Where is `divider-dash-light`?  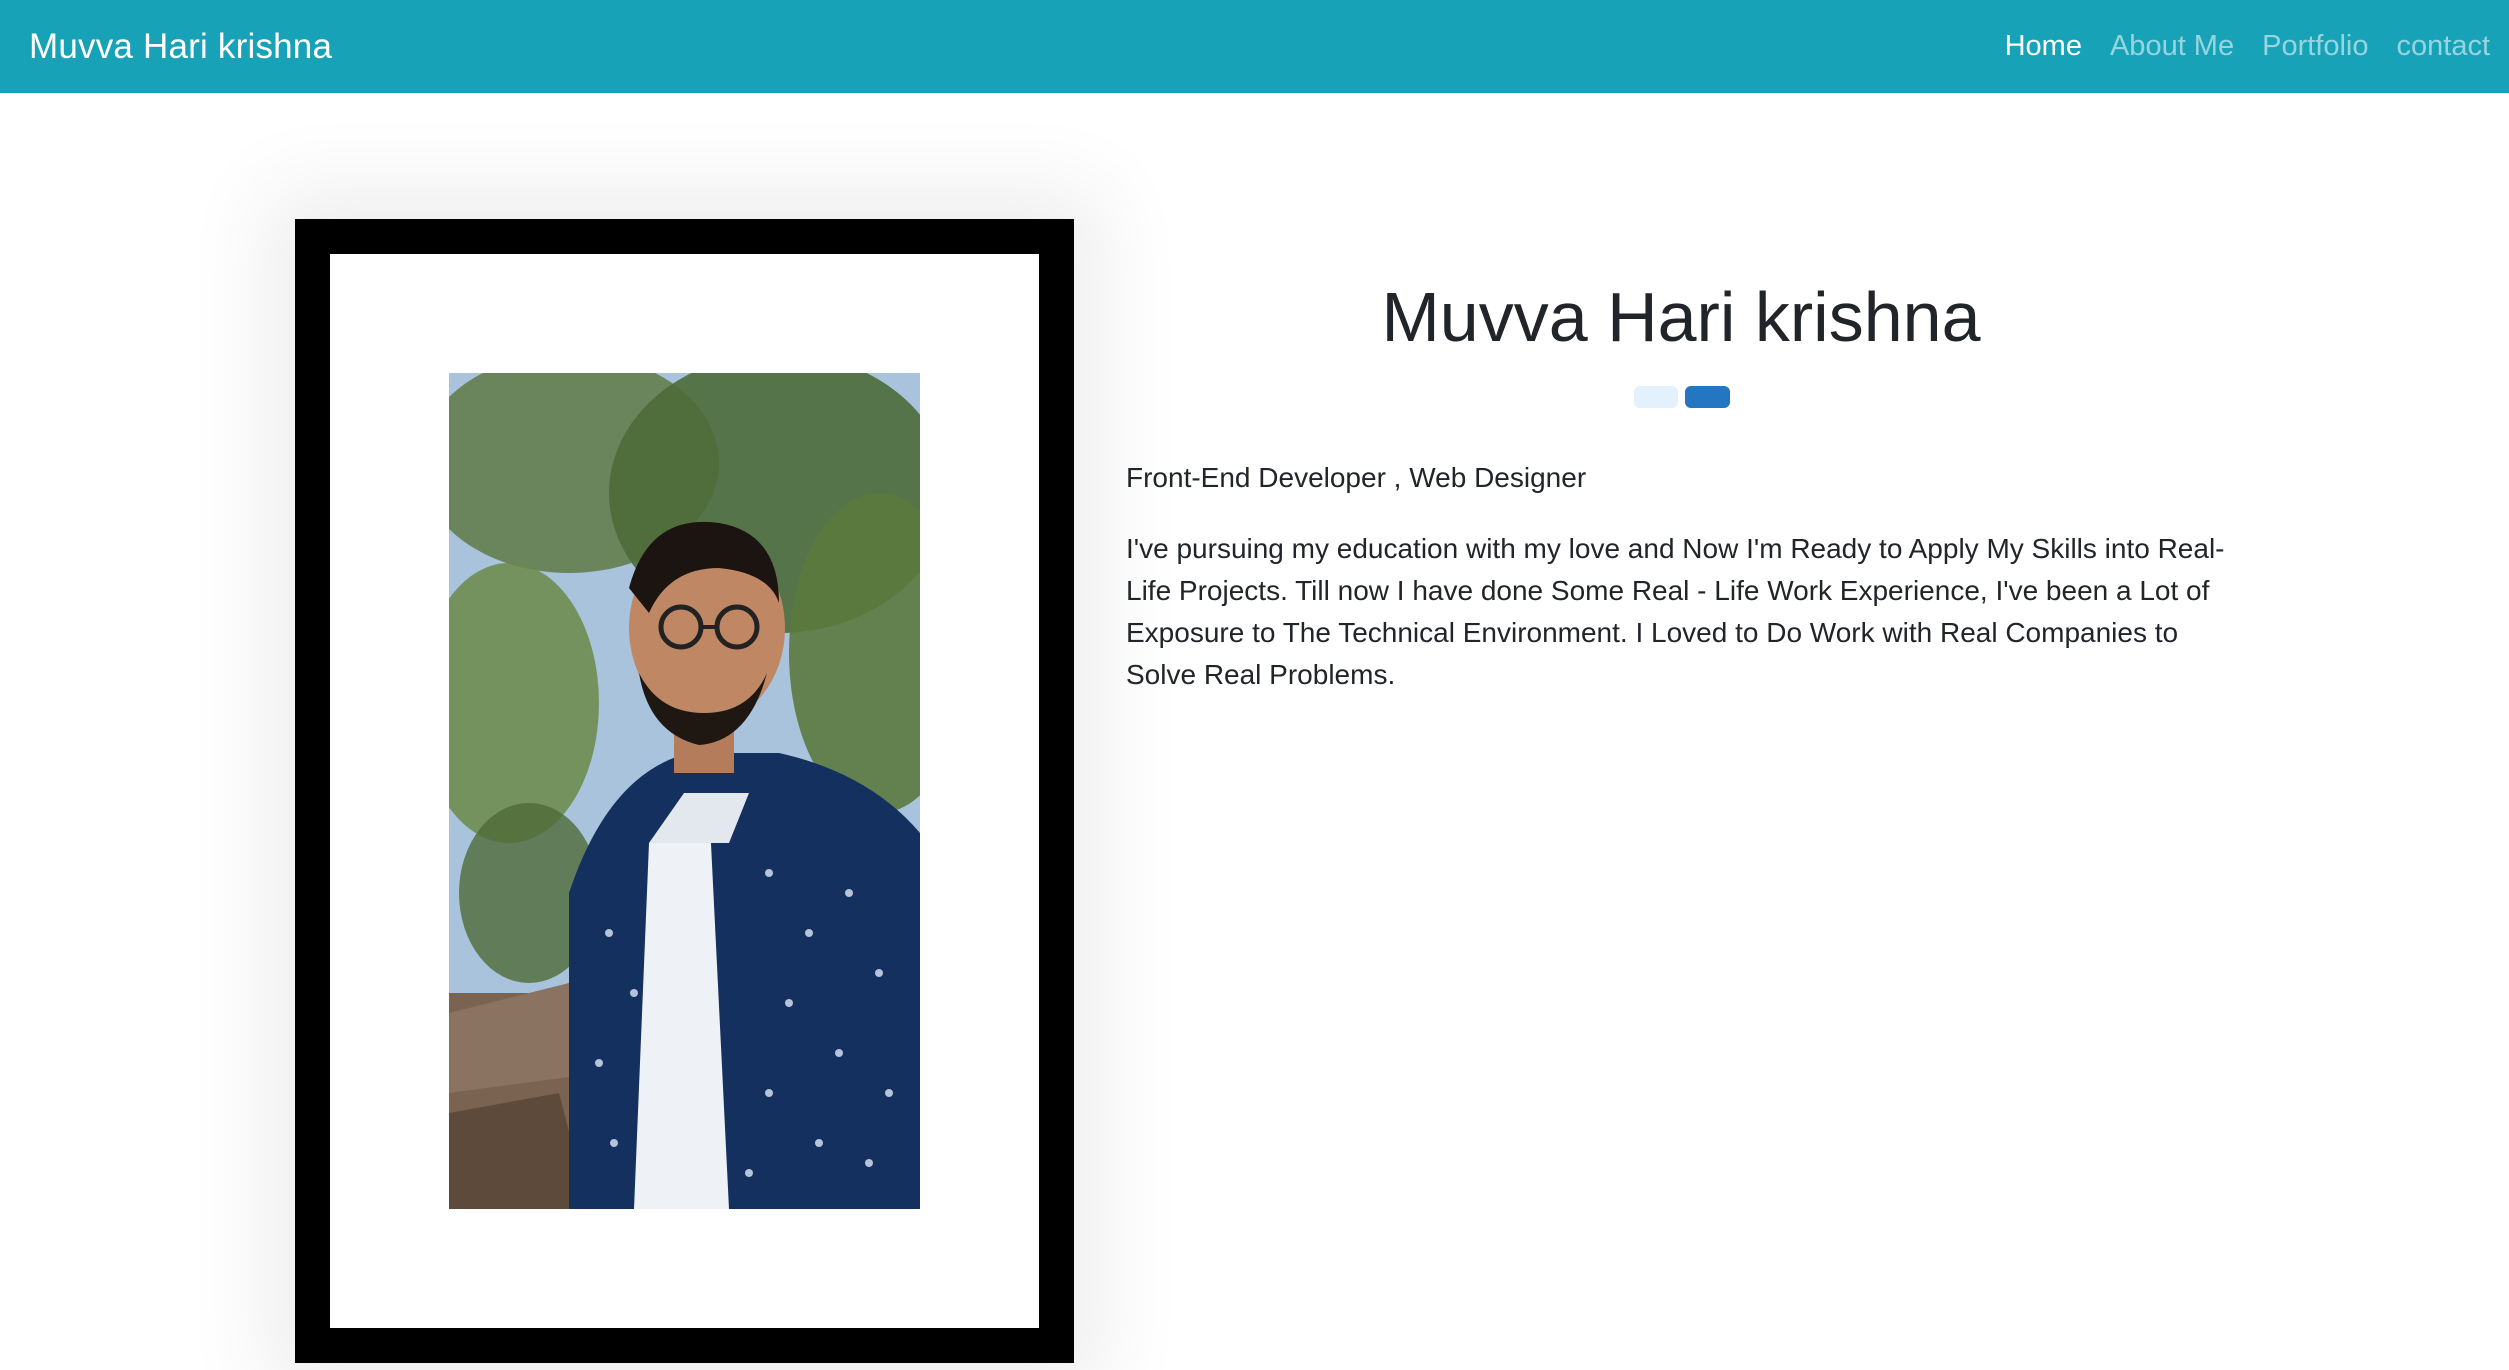
divider-dash-light is located at coordinates (1656, 397).